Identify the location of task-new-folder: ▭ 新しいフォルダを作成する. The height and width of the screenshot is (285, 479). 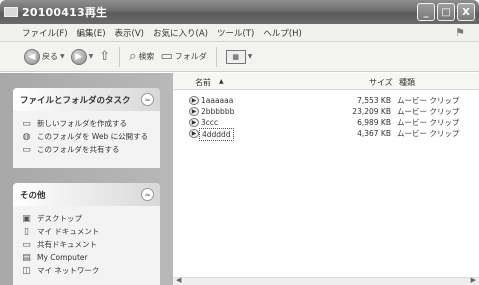
(87, 124).